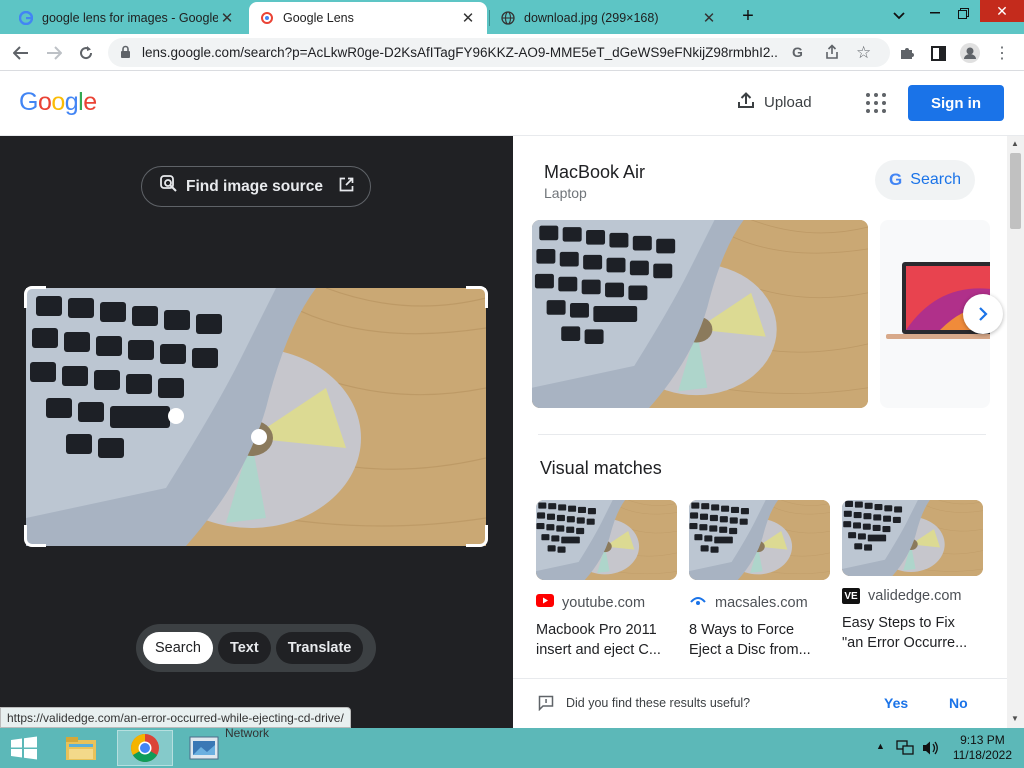 The height and width of the screenshot is (768, 1024). I want to click on match-source: validedge.com, so click(915, 596).